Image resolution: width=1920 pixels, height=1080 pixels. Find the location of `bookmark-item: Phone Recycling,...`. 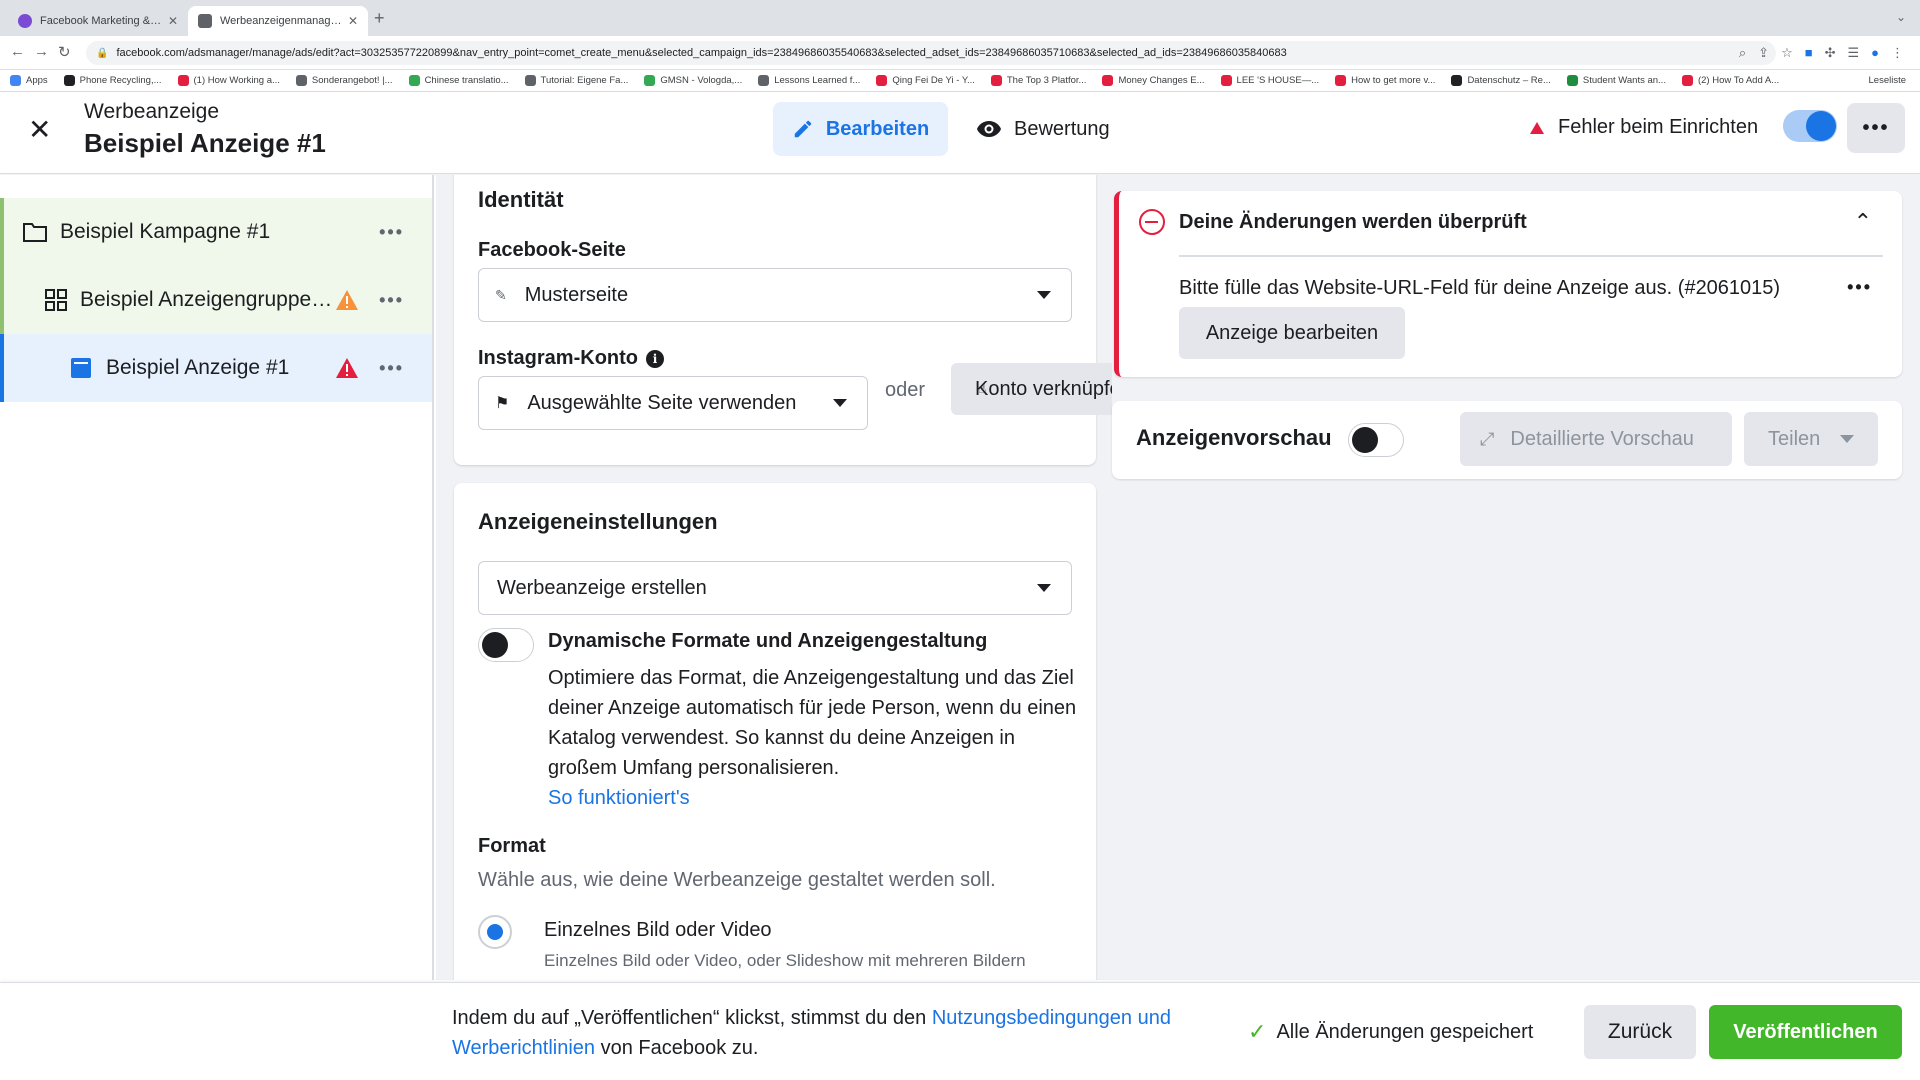

bookmark-item: Phone Recycling,... is located at coordinates (112, 80).